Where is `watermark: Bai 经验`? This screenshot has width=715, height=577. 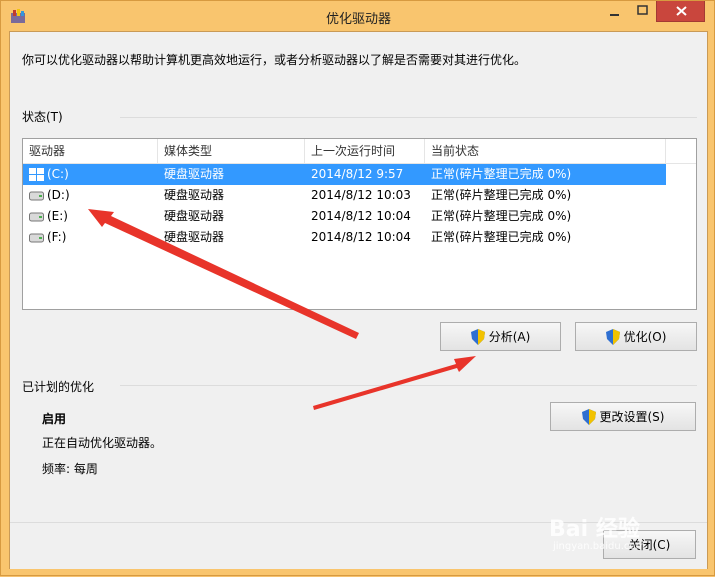 watermark: Bai 经验 is located at coordinates (594, 529).